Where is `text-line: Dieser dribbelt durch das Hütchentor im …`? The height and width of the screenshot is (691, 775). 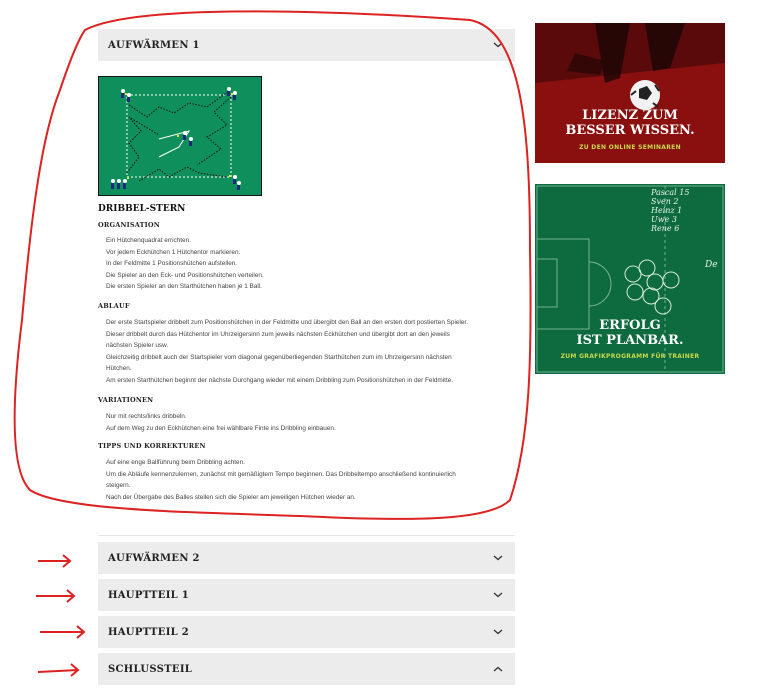
text-line: Dieser dribbelt durch das Hütchentor im … is located at coordinates (278, 334).